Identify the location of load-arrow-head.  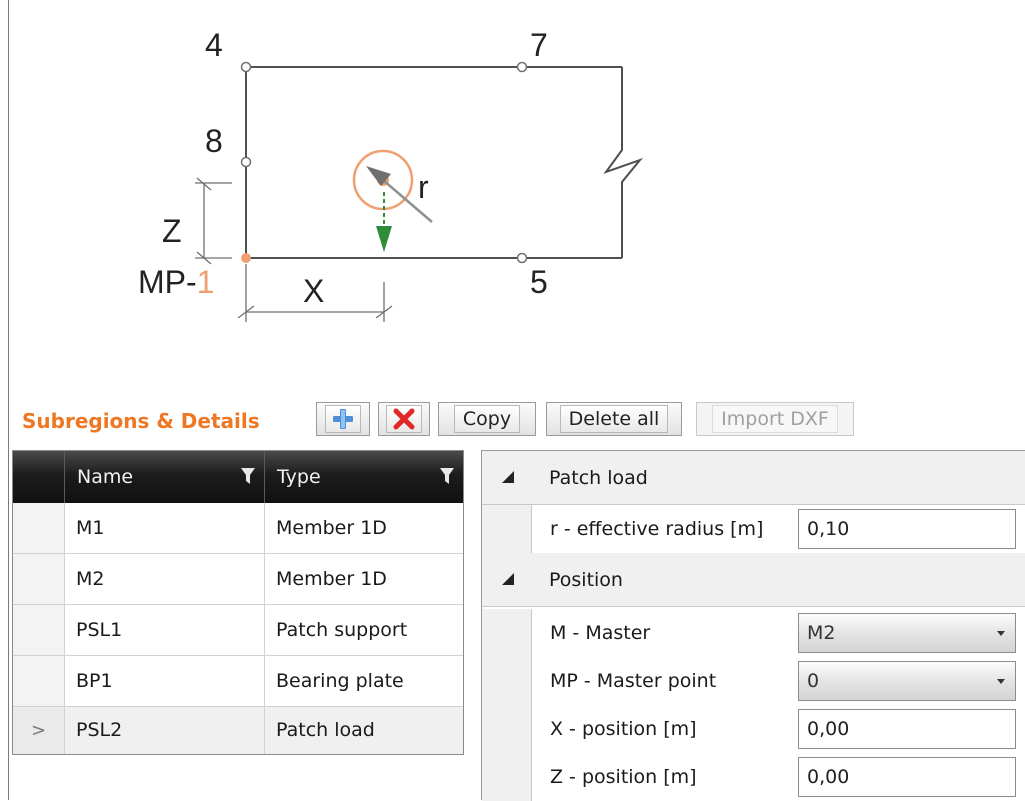
(384, 239).